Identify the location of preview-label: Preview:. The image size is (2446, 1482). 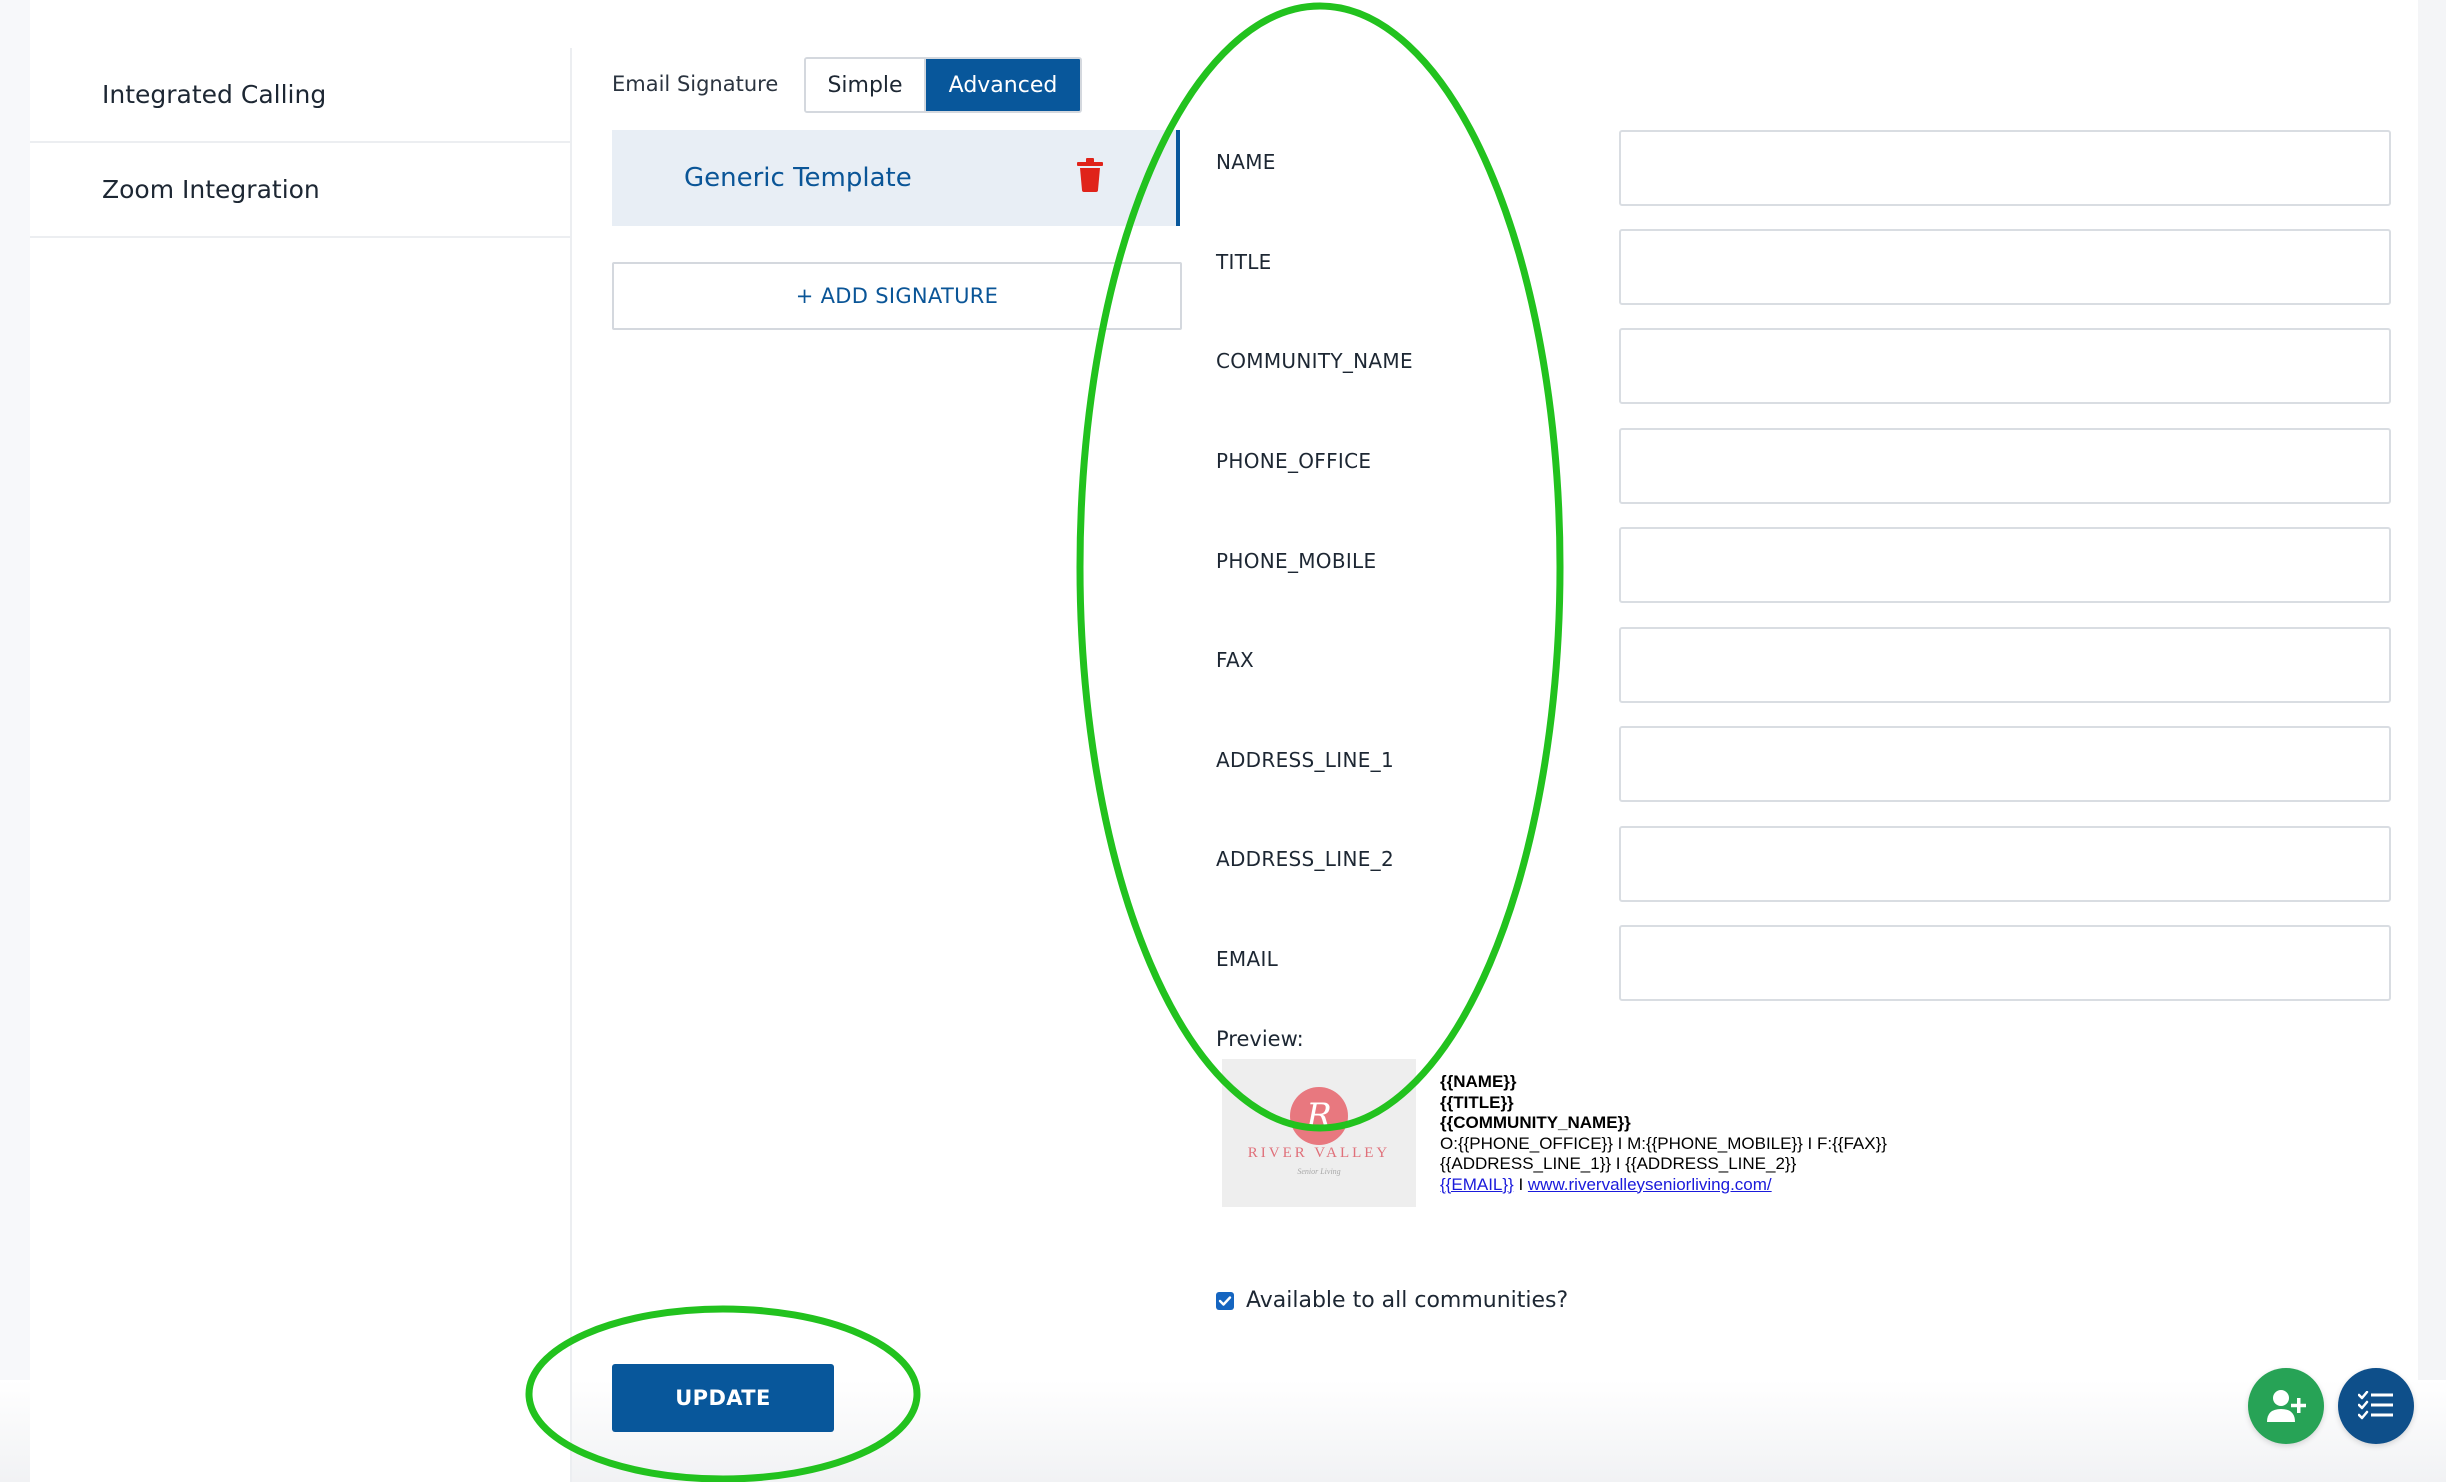
(1260, 1039).